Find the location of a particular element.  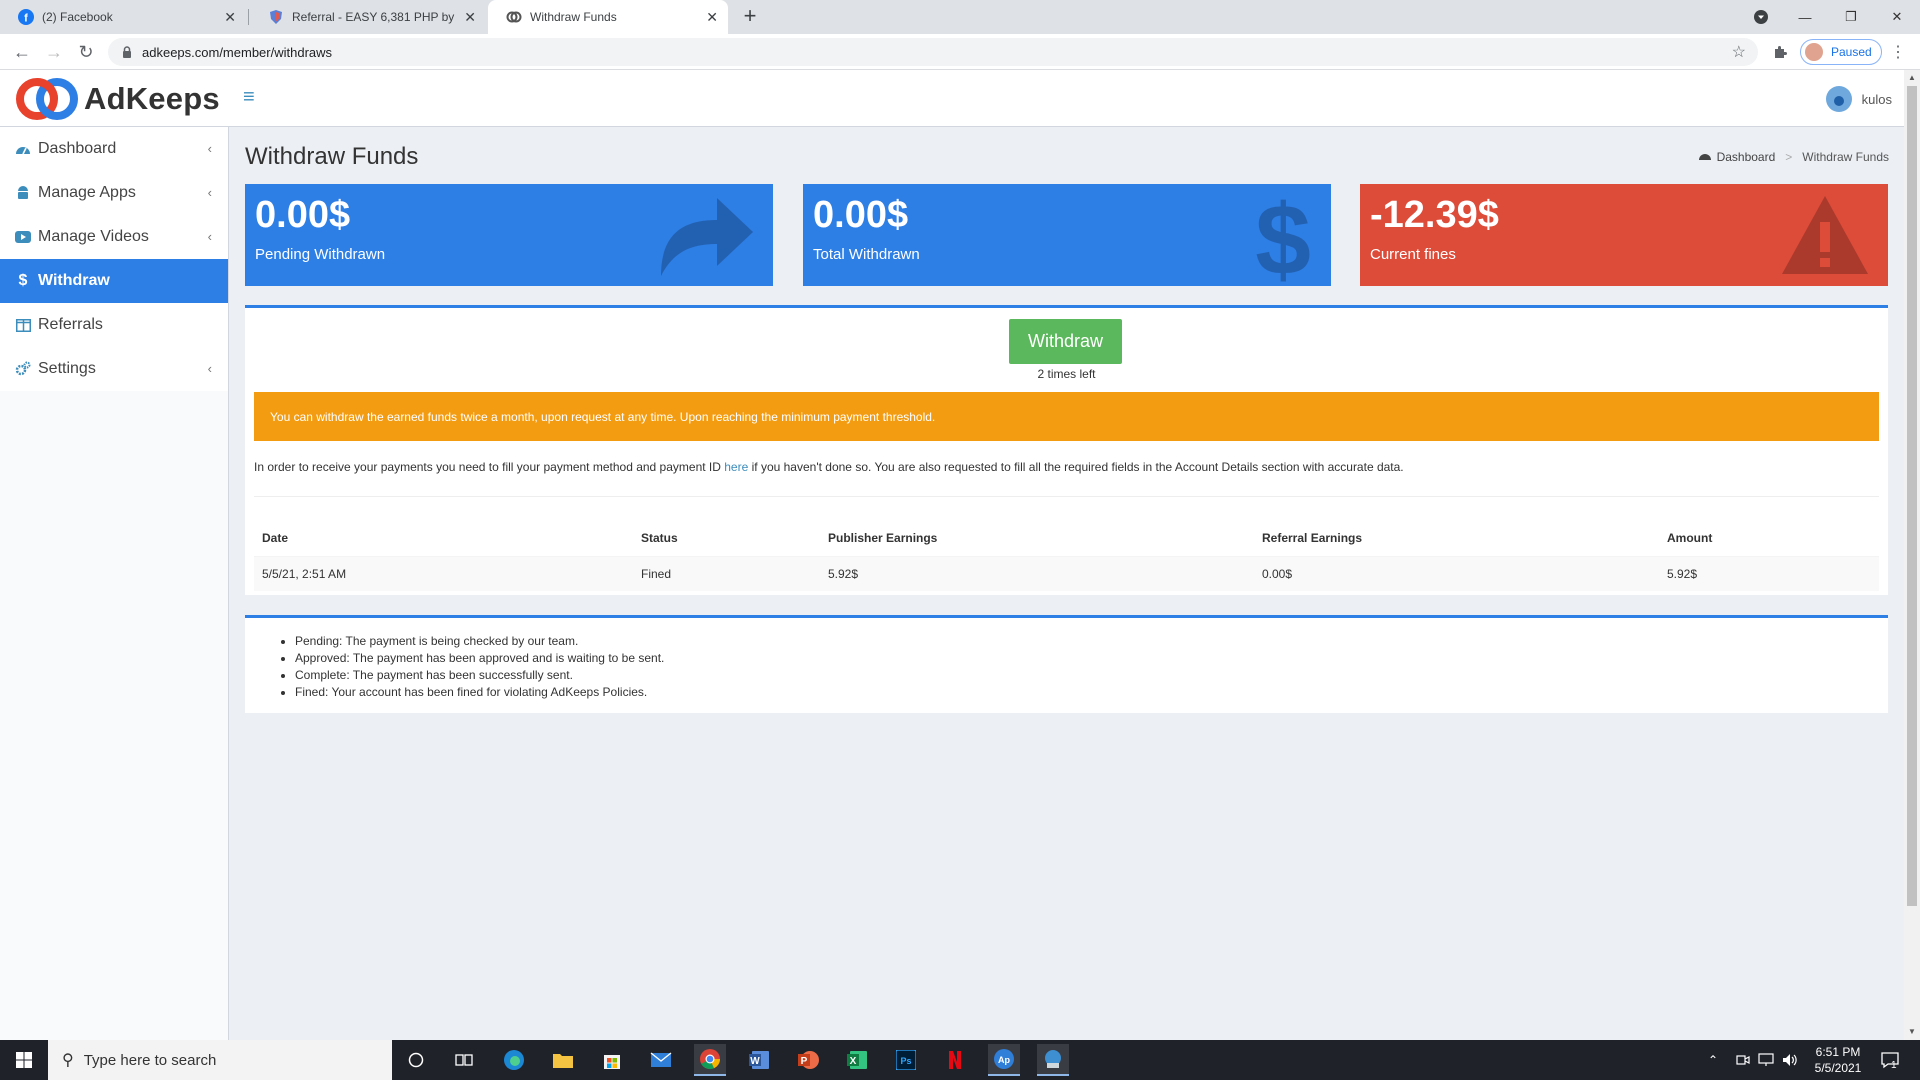

tab-referral: Referral - EASY 6,381 PHP by pro ✕ is located at coordinates (368, 17).